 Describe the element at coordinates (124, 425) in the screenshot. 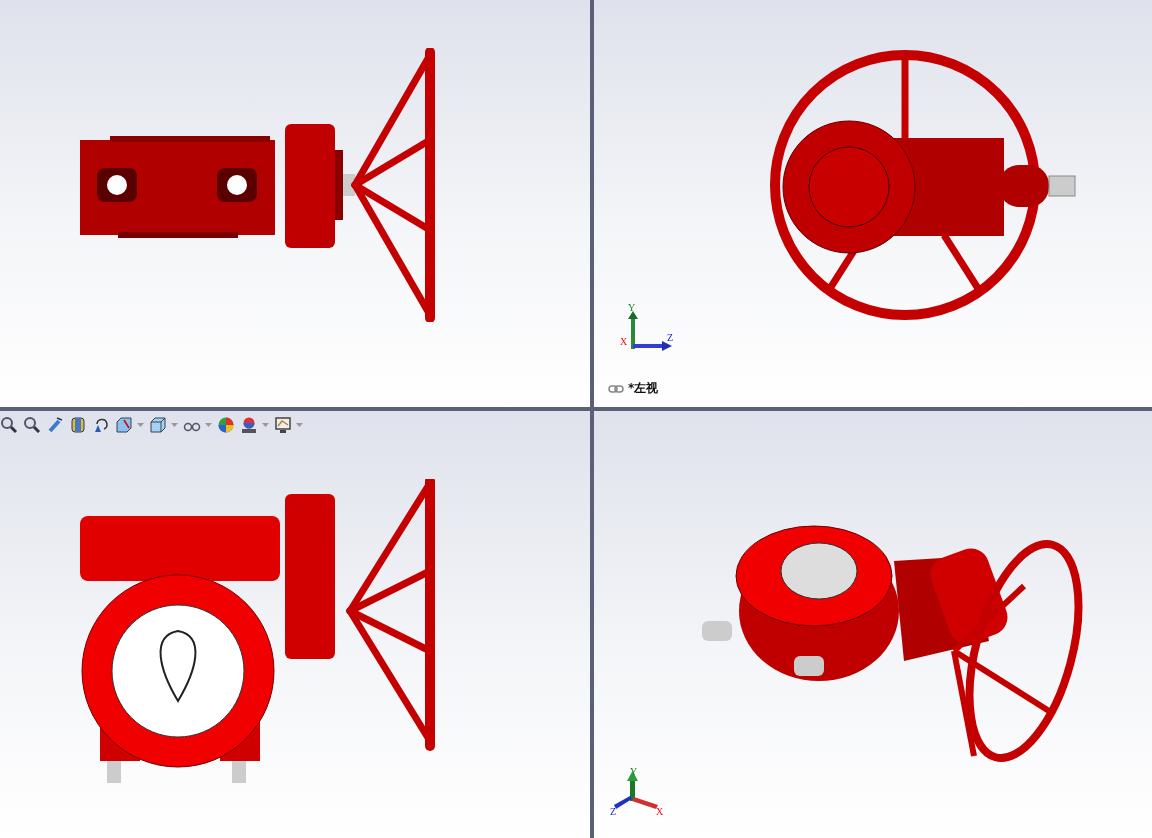

I see `section-icon` at that location.